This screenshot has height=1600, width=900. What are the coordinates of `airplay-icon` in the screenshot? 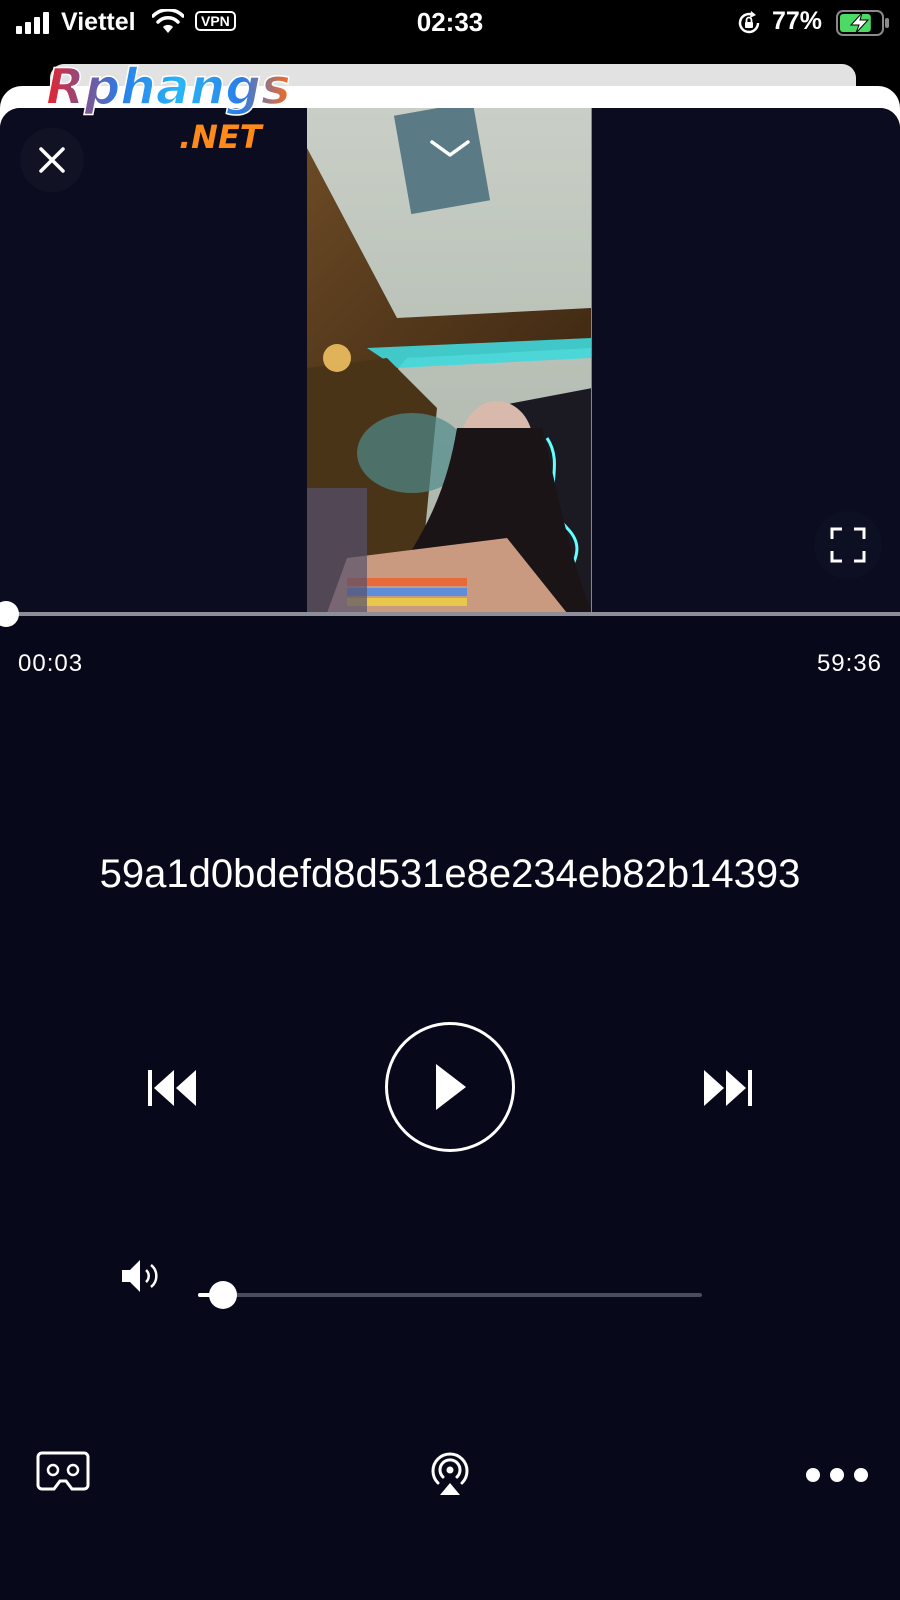 It's located at (450, 1473).